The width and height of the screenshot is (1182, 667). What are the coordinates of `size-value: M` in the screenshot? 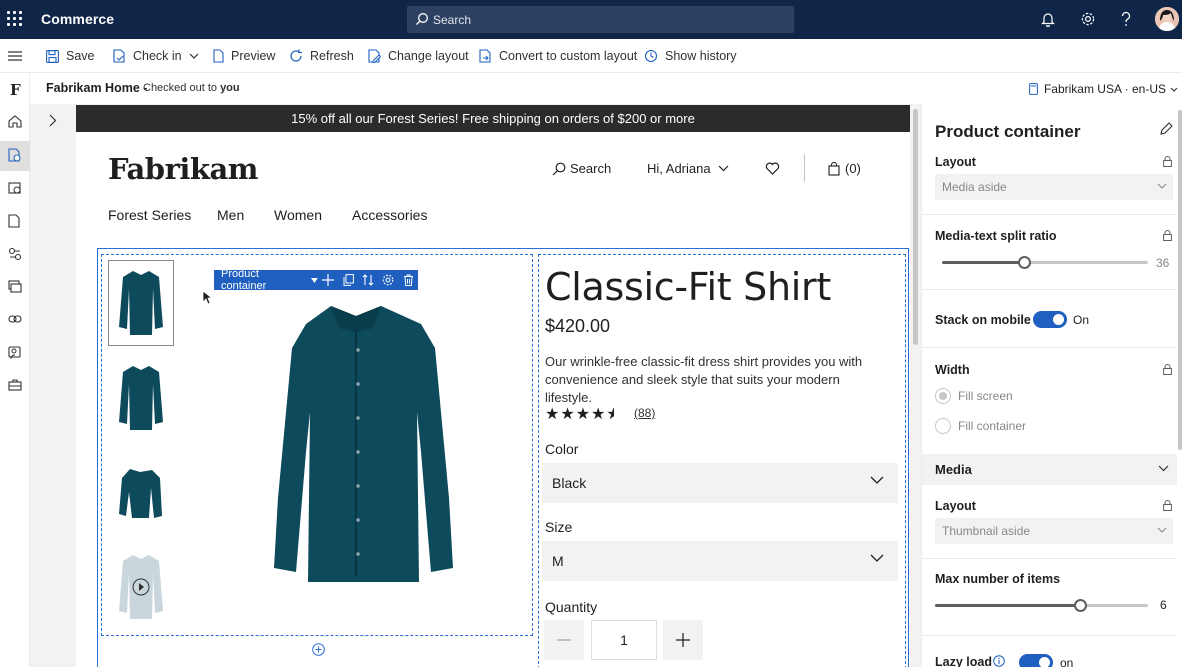 It's located at (558, 561).